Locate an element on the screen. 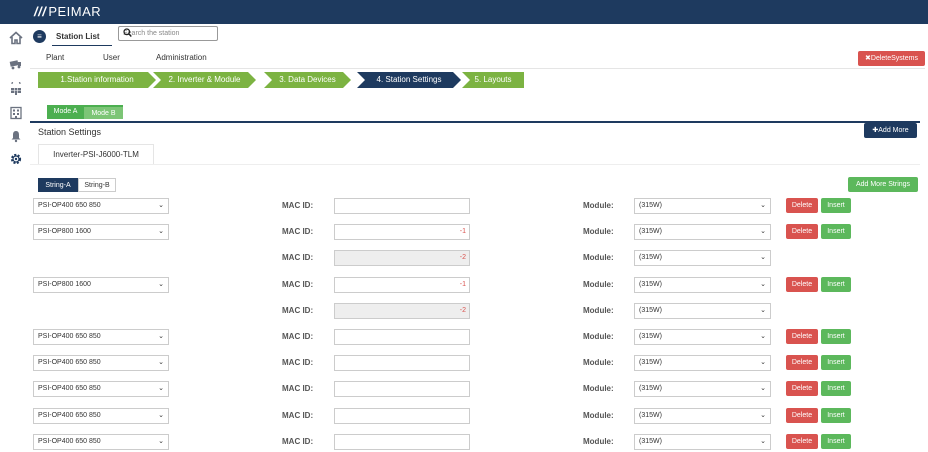 The width and height of the screenshot is (928, 452). nav-tab-plant: Plant is located at coordinates (55, 57).